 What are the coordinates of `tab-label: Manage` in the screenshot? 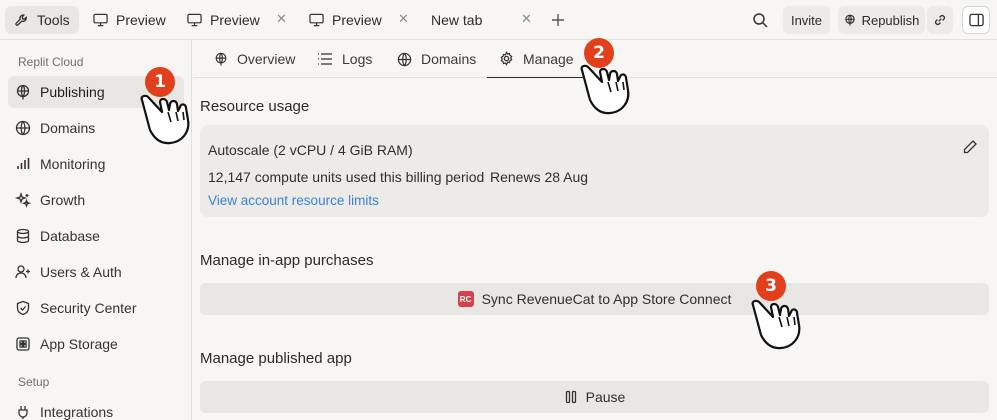 It's located at (548, 58).